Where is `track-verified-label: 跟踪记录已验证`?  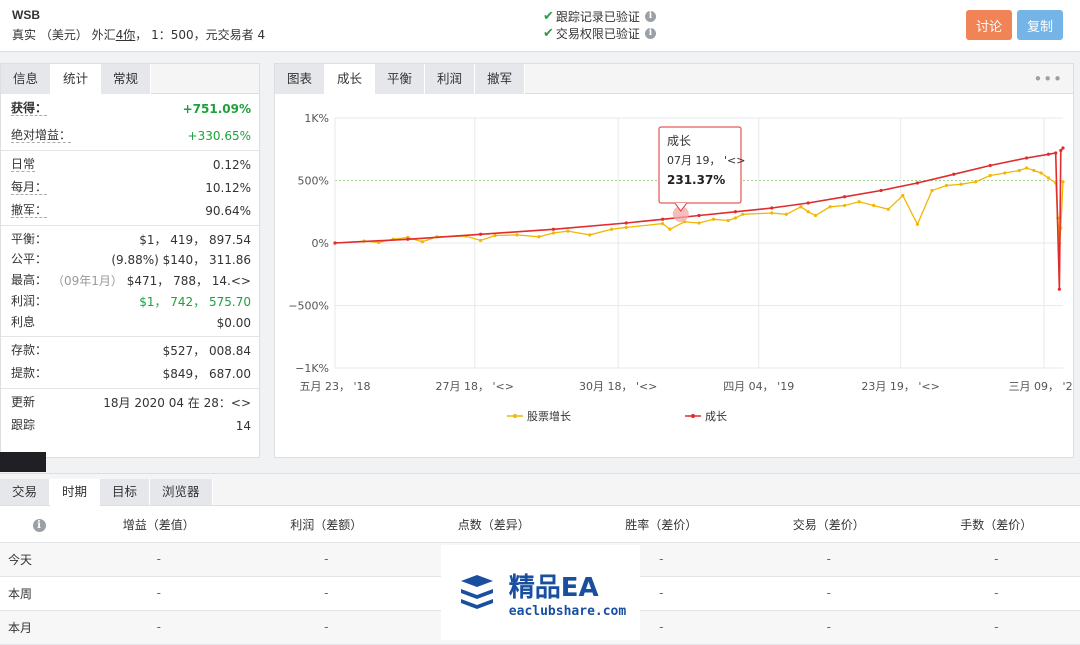
track-verified-label: 跟踪记录已验证 is located at coordinates (598, 16).